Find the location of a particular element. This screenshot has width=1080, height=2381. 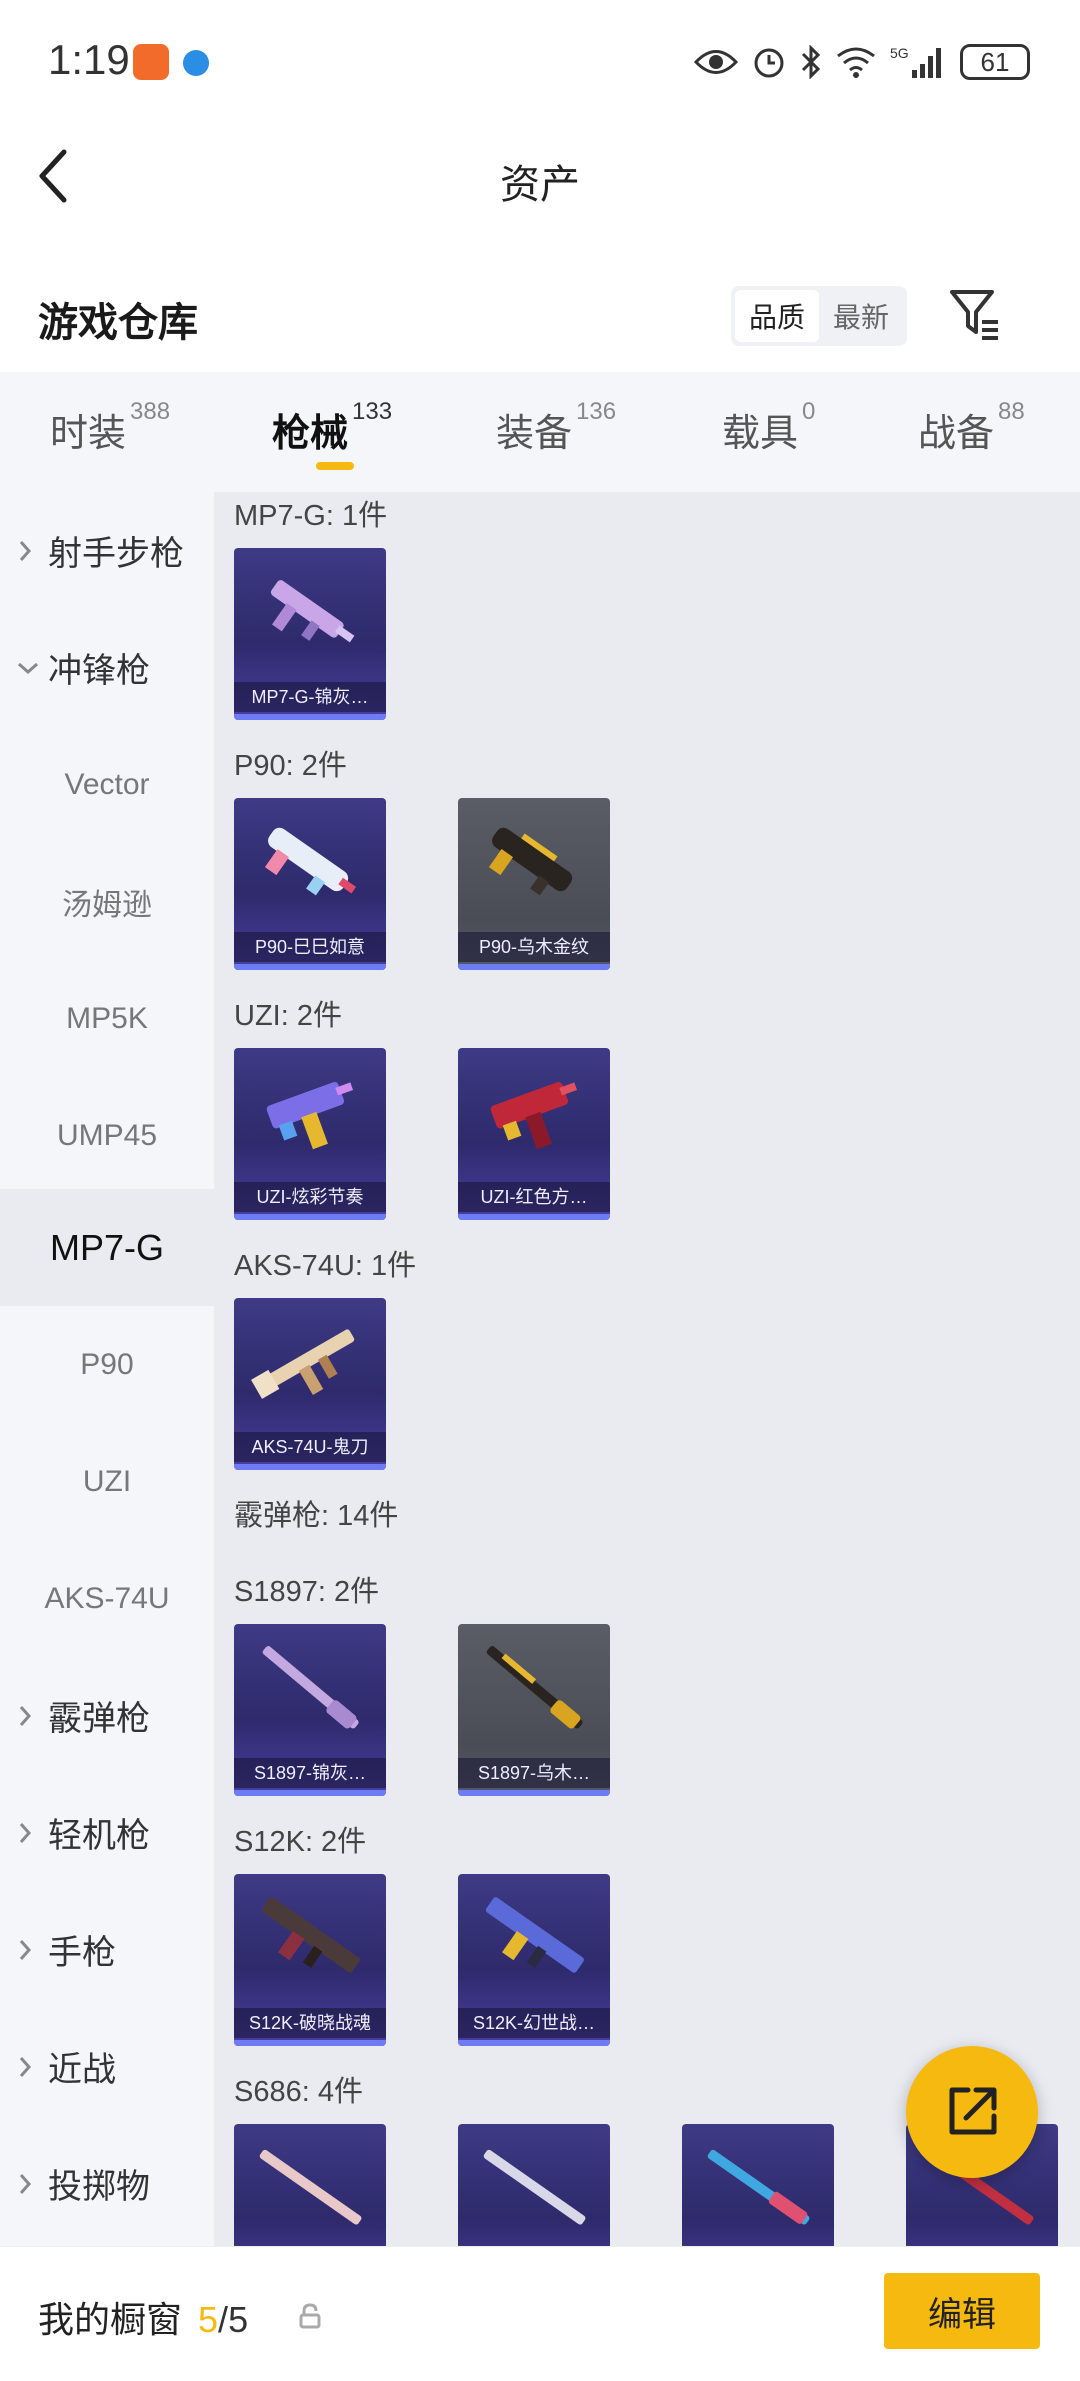

sidebar-item-melee: 近战 is located at coordinates (107, 2066).